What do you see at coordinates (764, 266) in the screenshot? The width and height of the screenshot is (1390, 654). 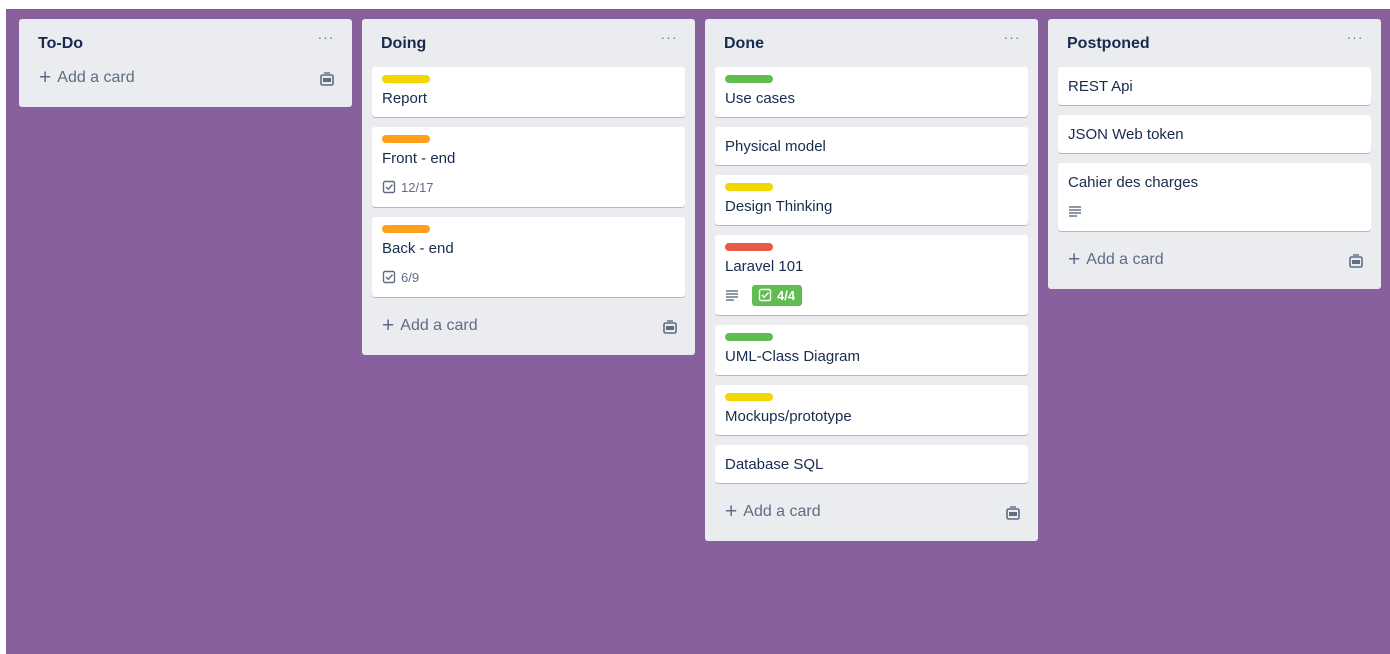 I see `card-title: Laravel 101` at bounding box center [764, 266].